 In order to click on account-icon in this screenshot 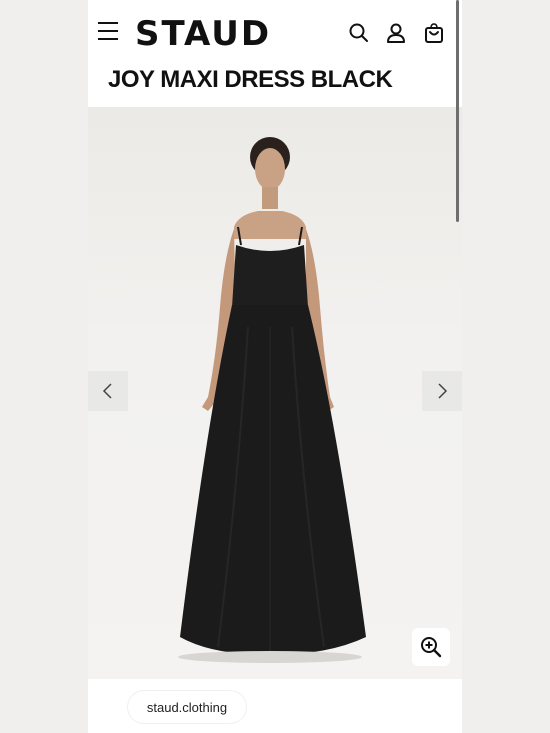, I will do `click(396, 33)`.